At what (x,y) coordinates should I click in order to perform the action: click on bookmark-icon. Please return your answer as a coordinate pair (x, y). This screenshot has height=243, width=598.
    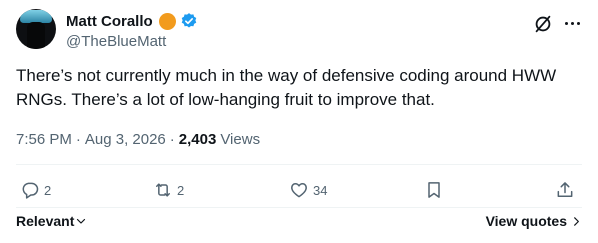
    Looking at the image, I should click on (434, 190).